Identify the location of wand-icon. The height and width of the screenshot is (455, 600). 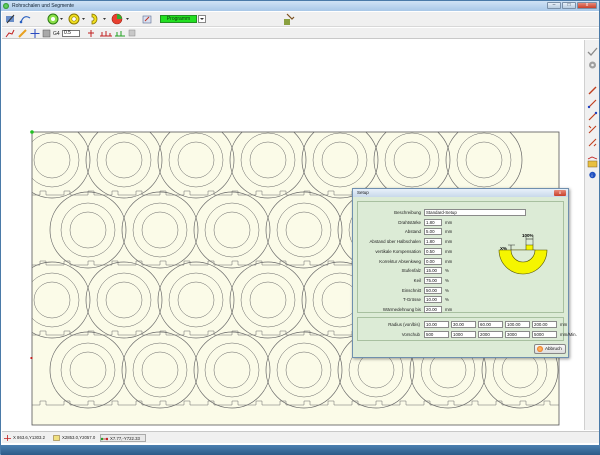
(10, 19).